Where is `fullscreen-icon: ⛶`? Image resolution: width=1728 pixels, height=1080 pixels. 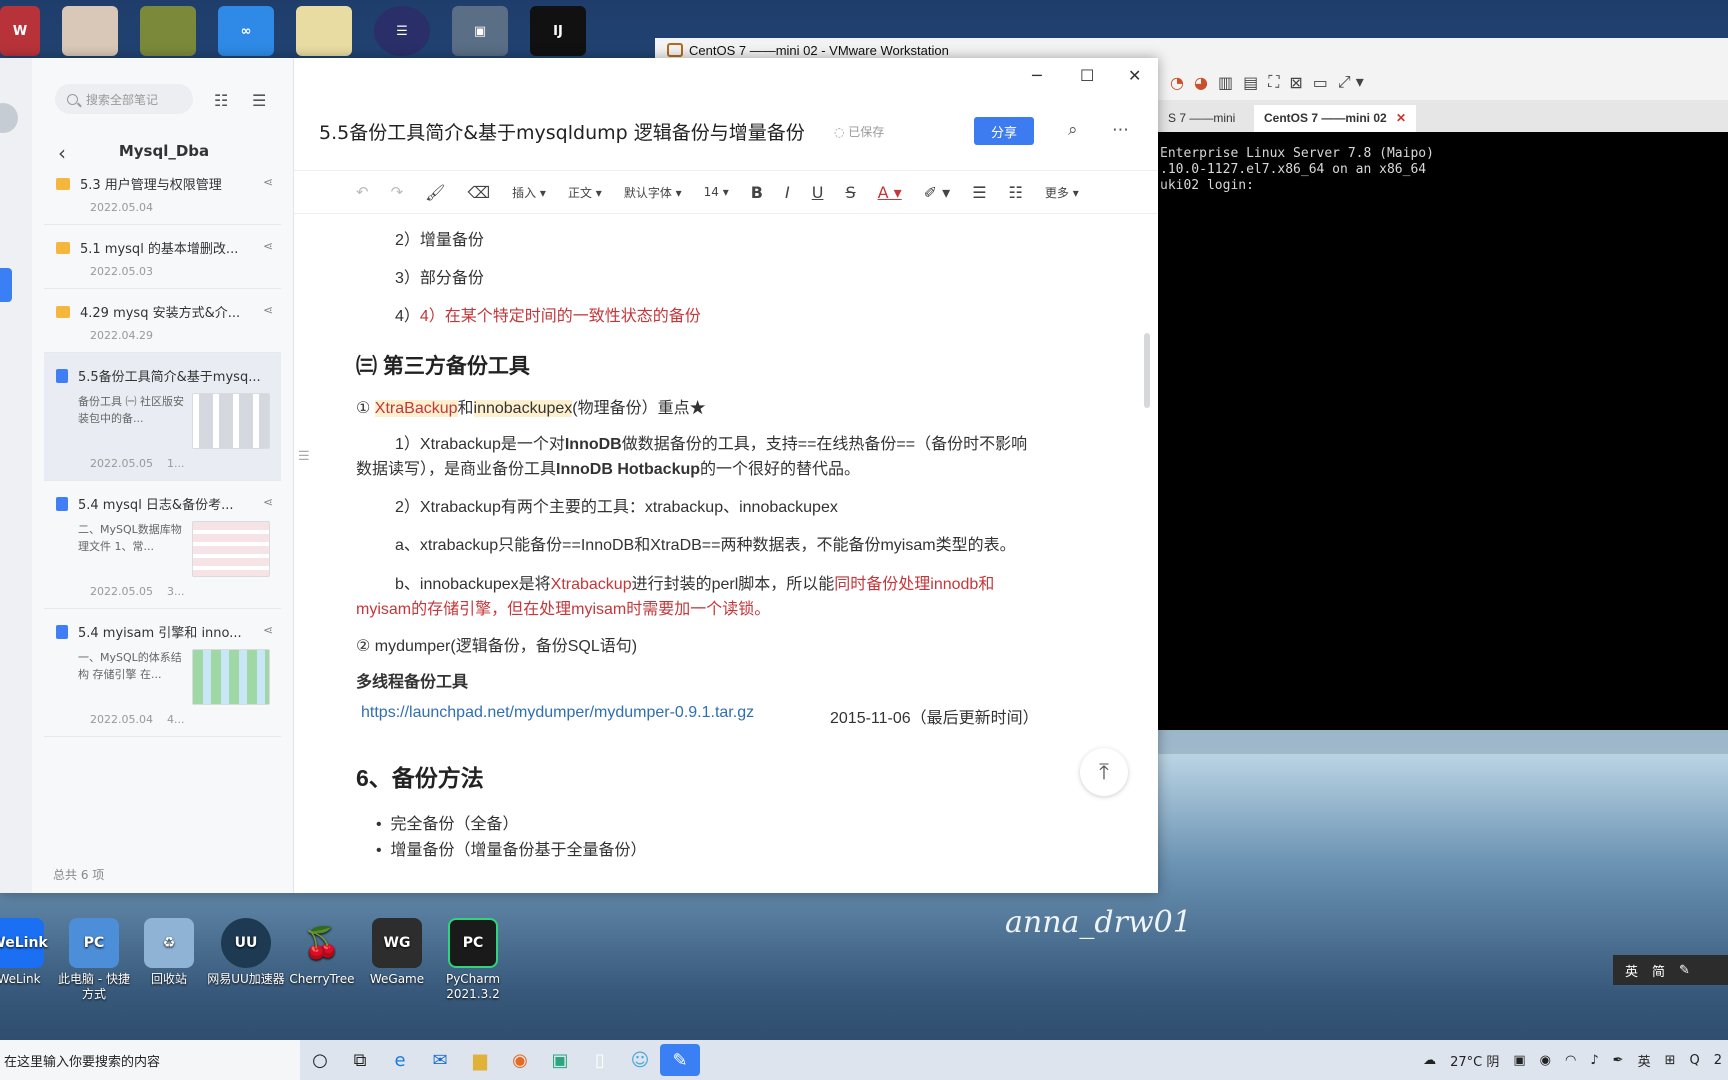
fullscreen-icon: ⛶ is located at coordinates (1273, 82).